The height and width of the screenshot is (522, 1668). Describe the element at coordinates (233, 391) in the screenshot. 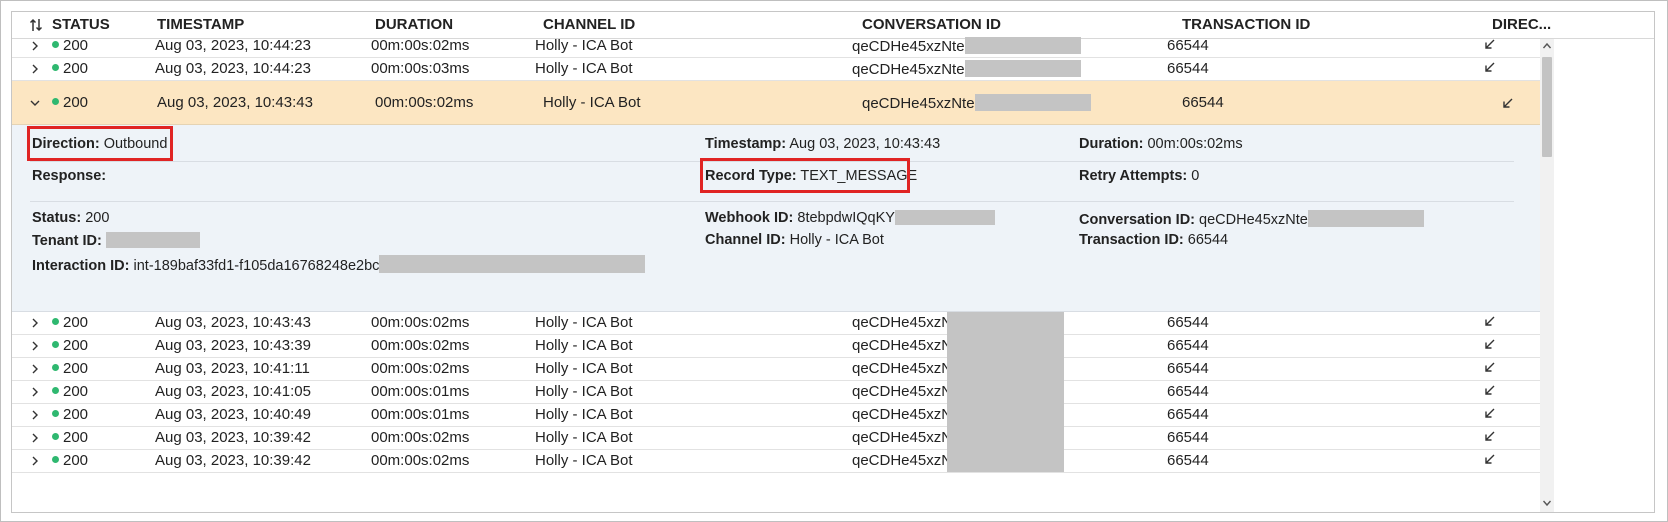

I see `timestamp-cell: Aug 03, 2023, 10:41:05` at that location.